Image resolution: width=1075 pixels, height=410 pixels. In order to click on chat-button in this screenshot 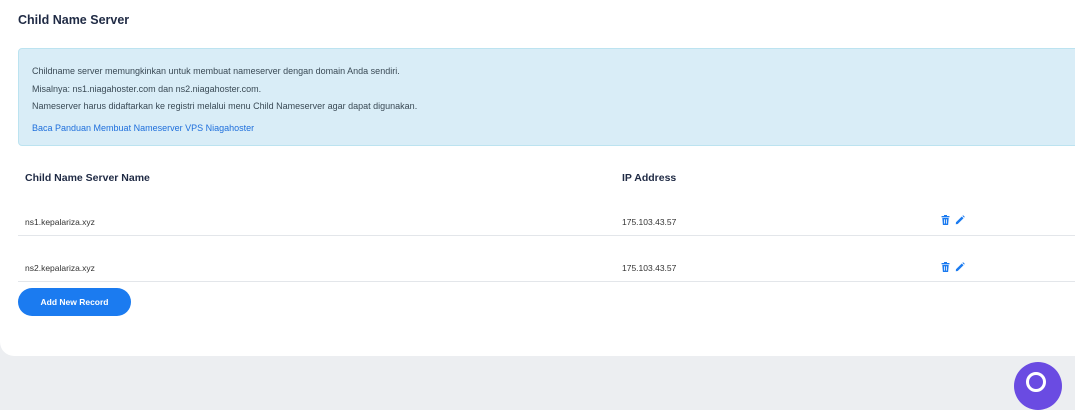, I will do `click(1038, 386)`.